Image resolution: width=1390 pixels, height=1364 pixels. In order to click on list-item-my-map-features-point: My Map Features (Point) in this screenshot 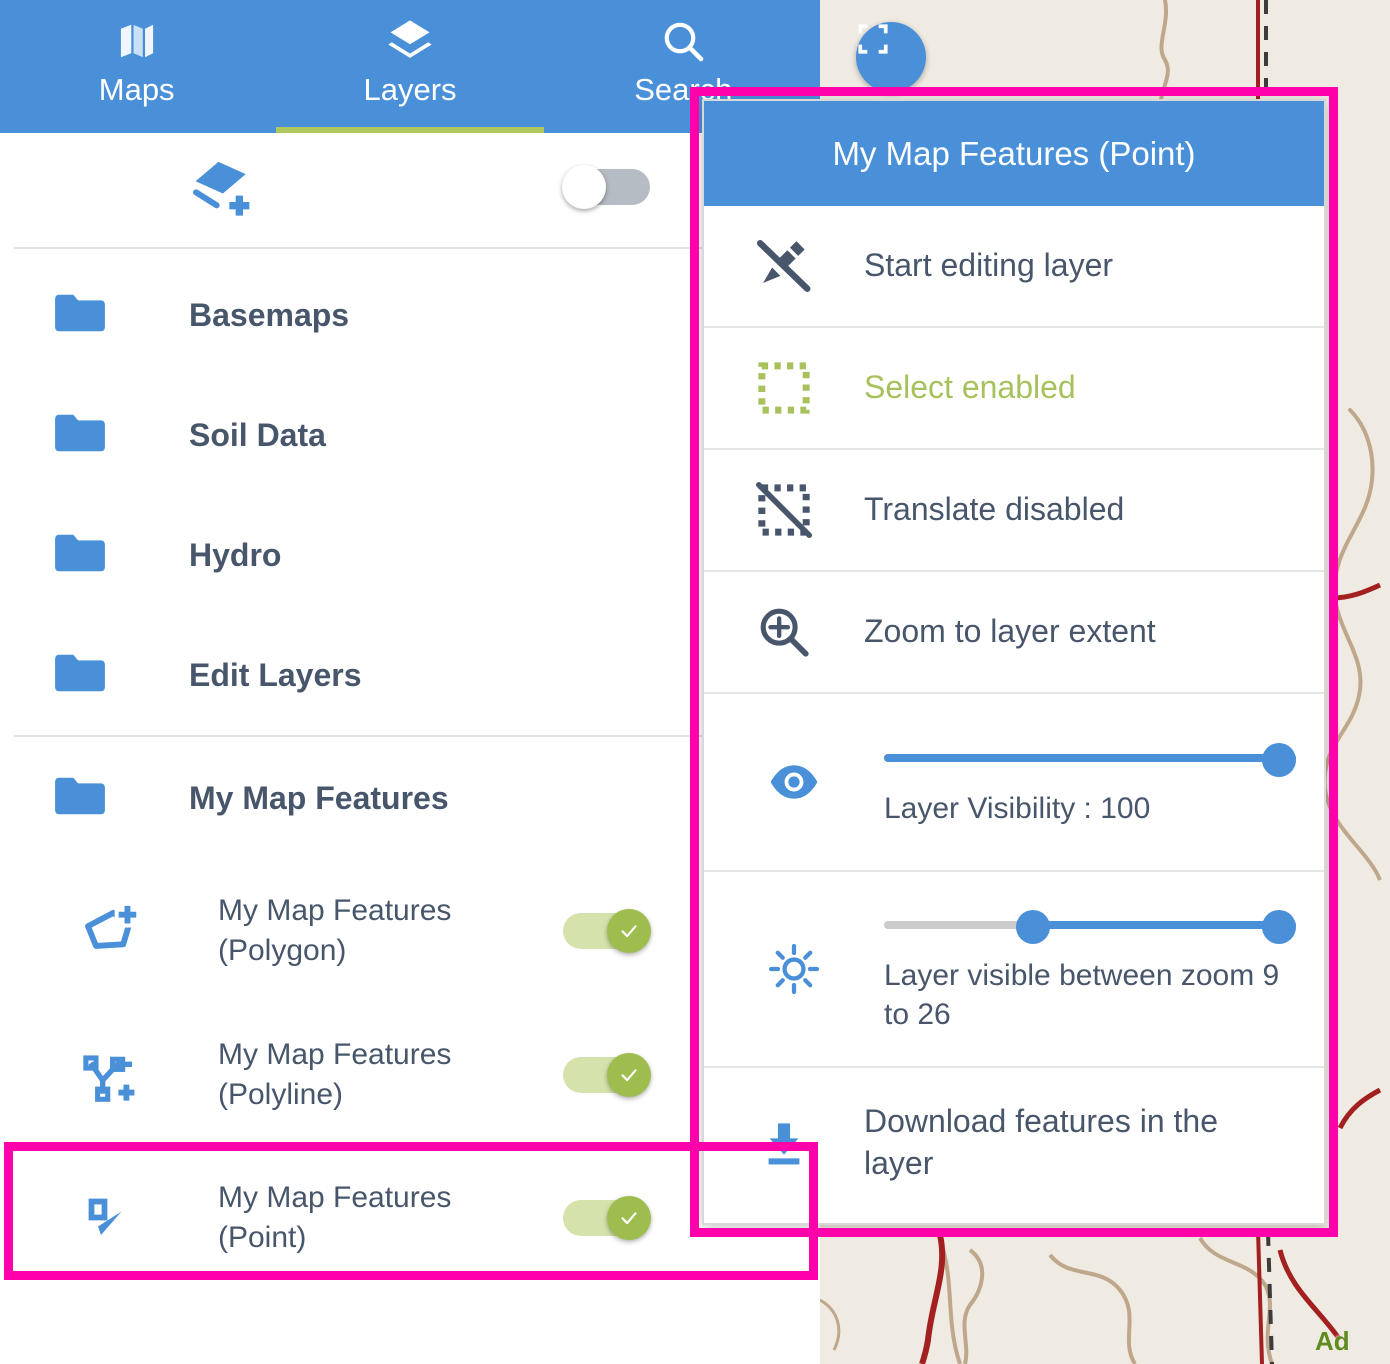, I will do `click(410, 1218)`.